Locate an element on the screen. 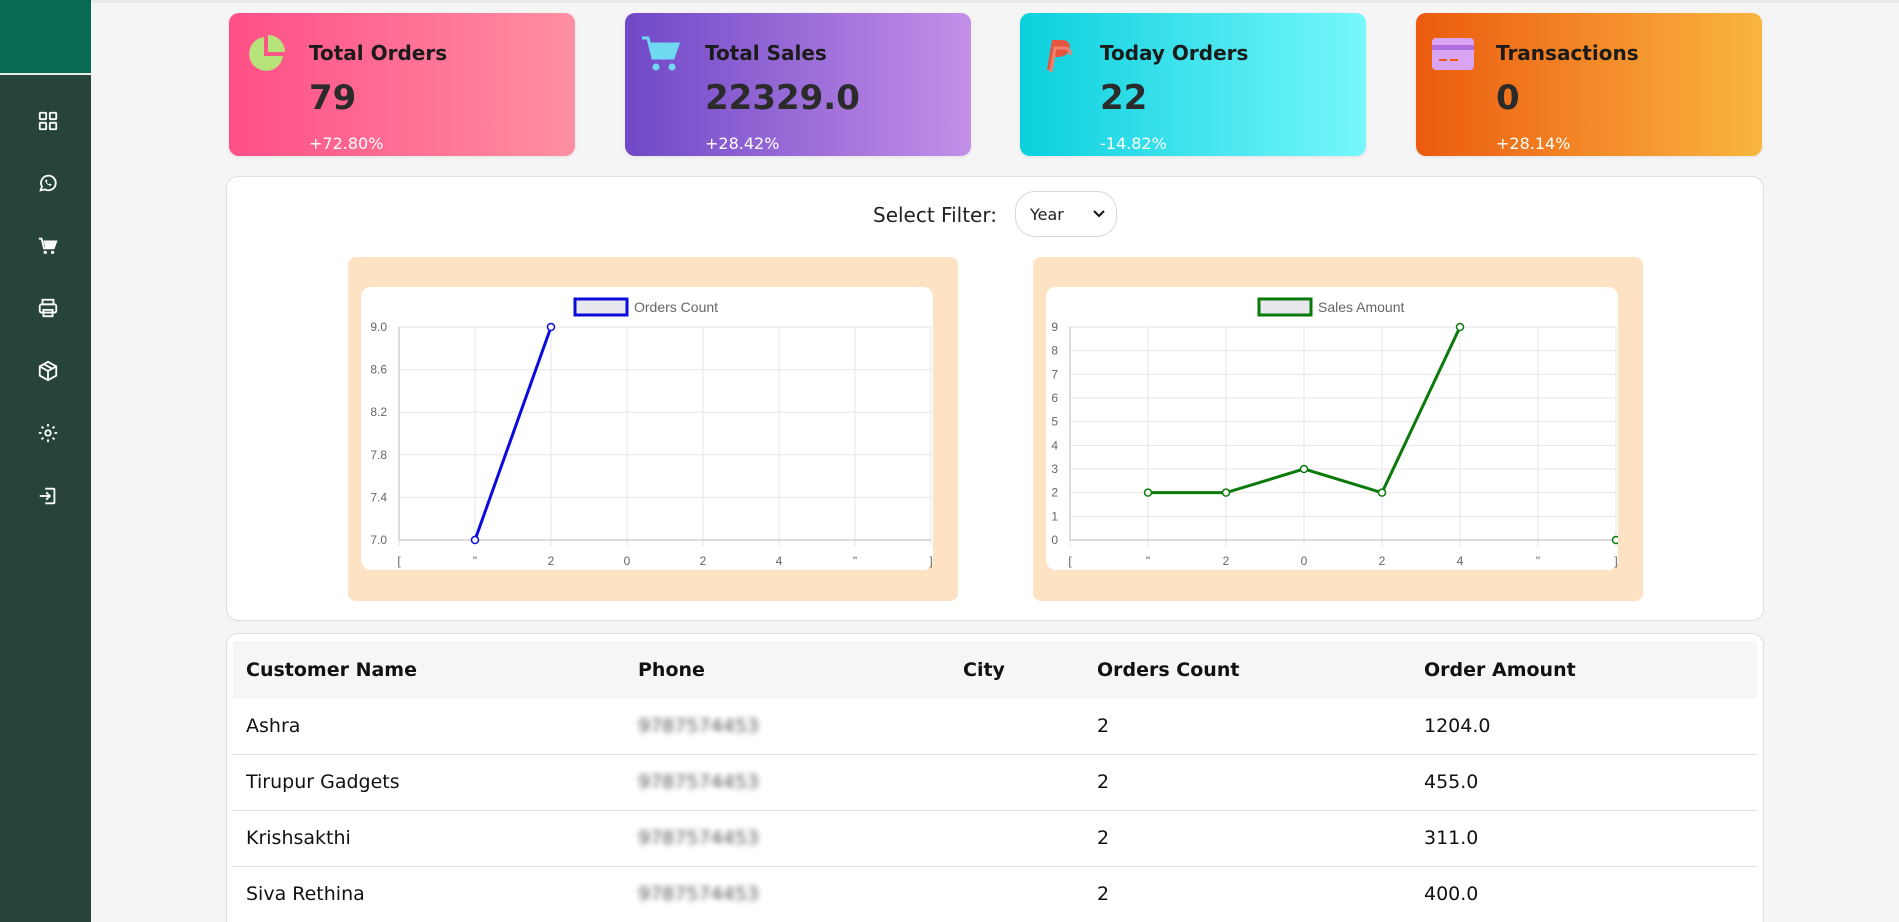 This screenshot has height=922, width=1899. table-row: Siva Rethina 9787574453 2 400.0 is located at coordinates (995, 894).